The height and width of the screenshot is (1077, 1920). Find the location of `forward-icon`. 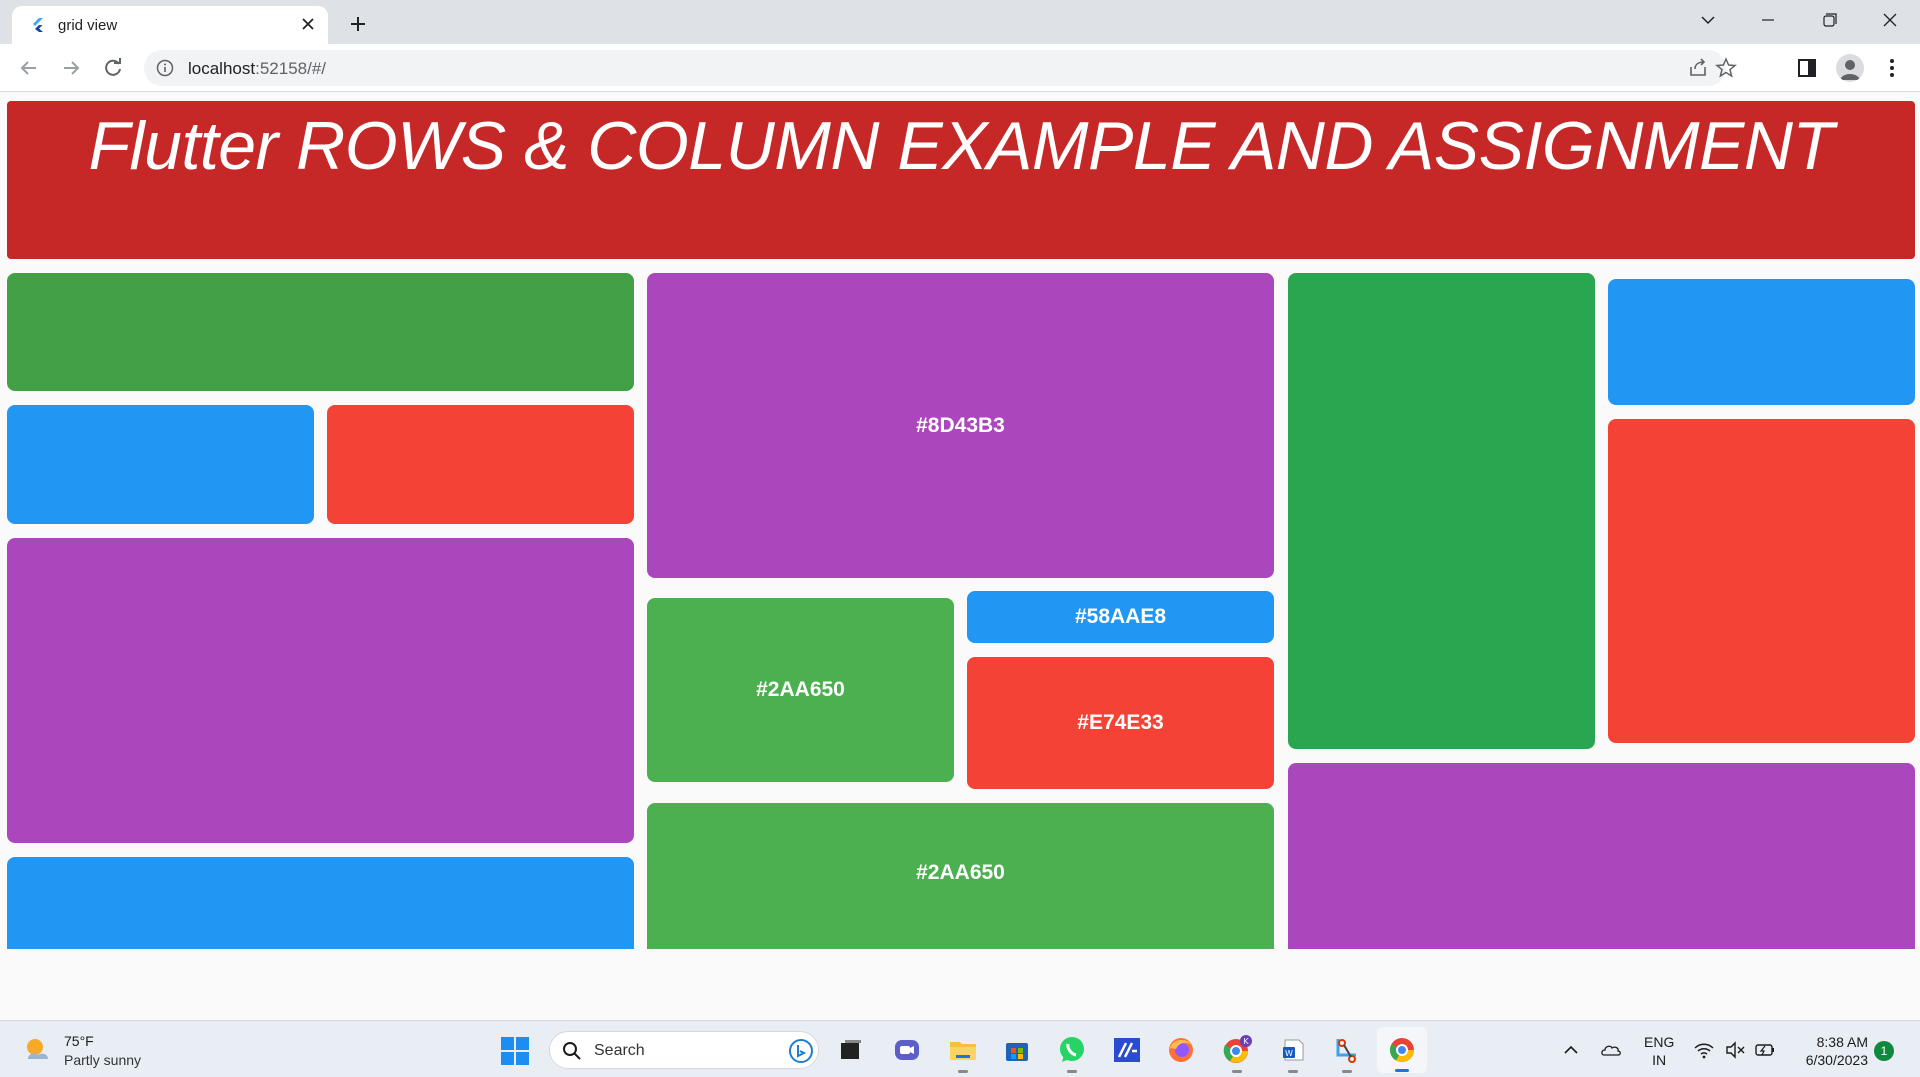

forward-icon is located at coordinates (71, 68).